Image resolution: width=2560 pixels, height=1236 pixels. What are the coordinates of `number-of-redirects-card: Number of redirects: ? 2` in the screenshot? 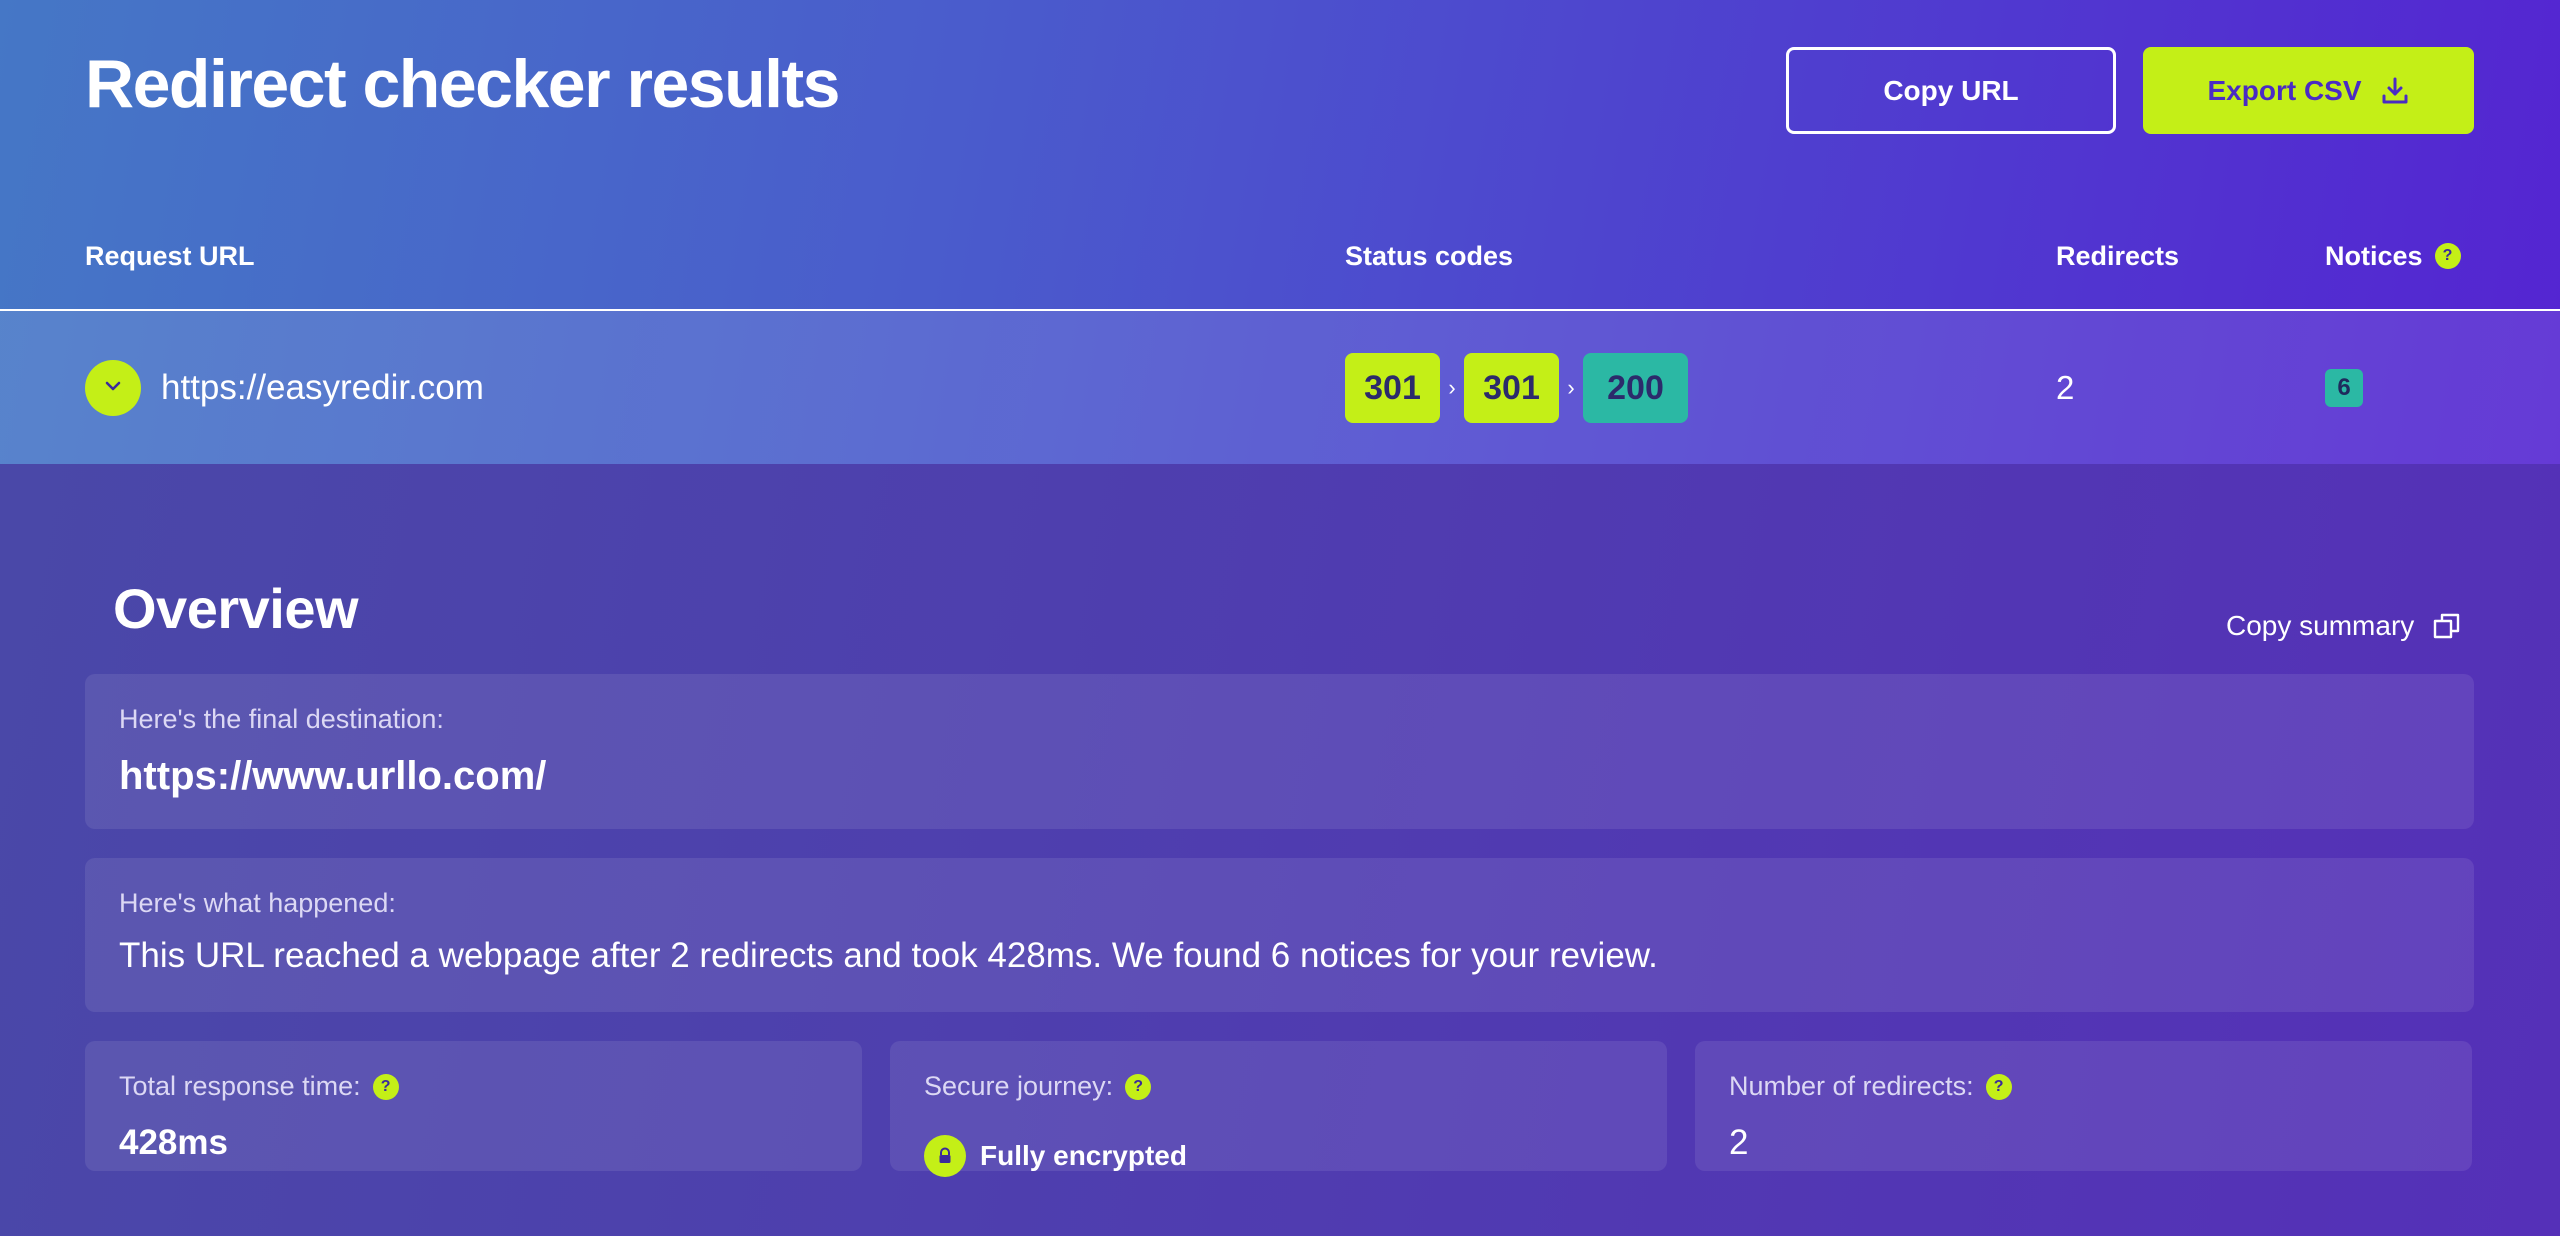 It's located at (2083, 1106).